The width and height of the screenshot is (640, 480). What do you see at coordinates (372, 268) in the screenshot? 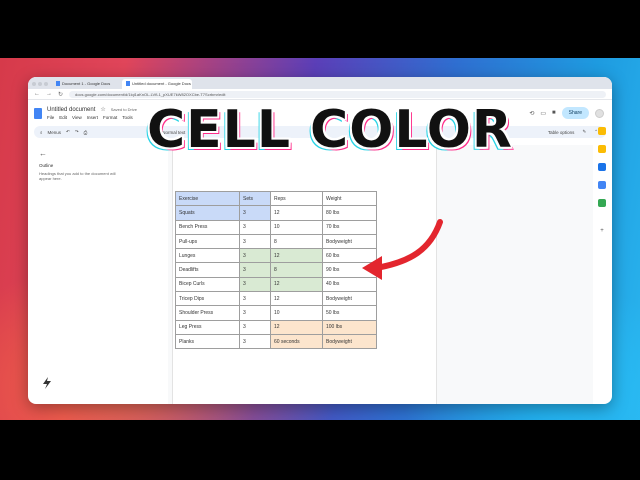
I see `arrow-head` at bounding box center [372, 268].